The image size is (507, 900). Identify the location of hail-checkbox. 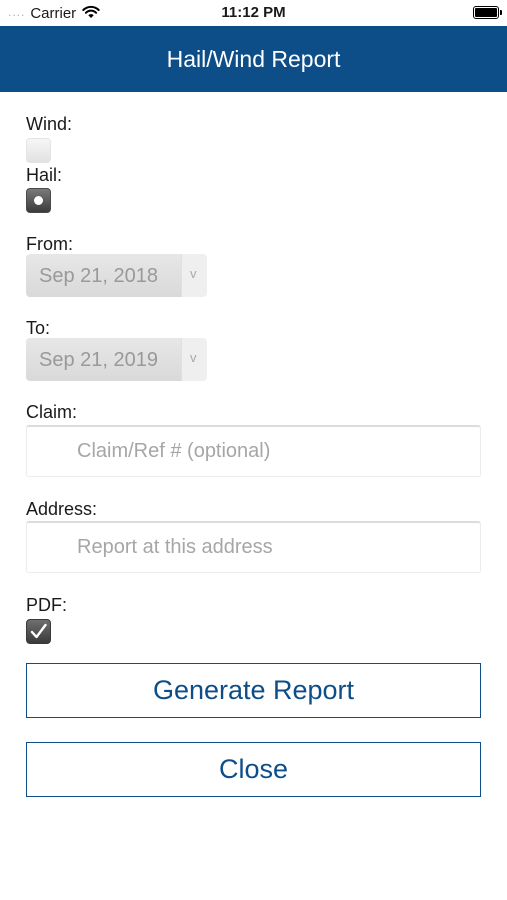
(38, 200).